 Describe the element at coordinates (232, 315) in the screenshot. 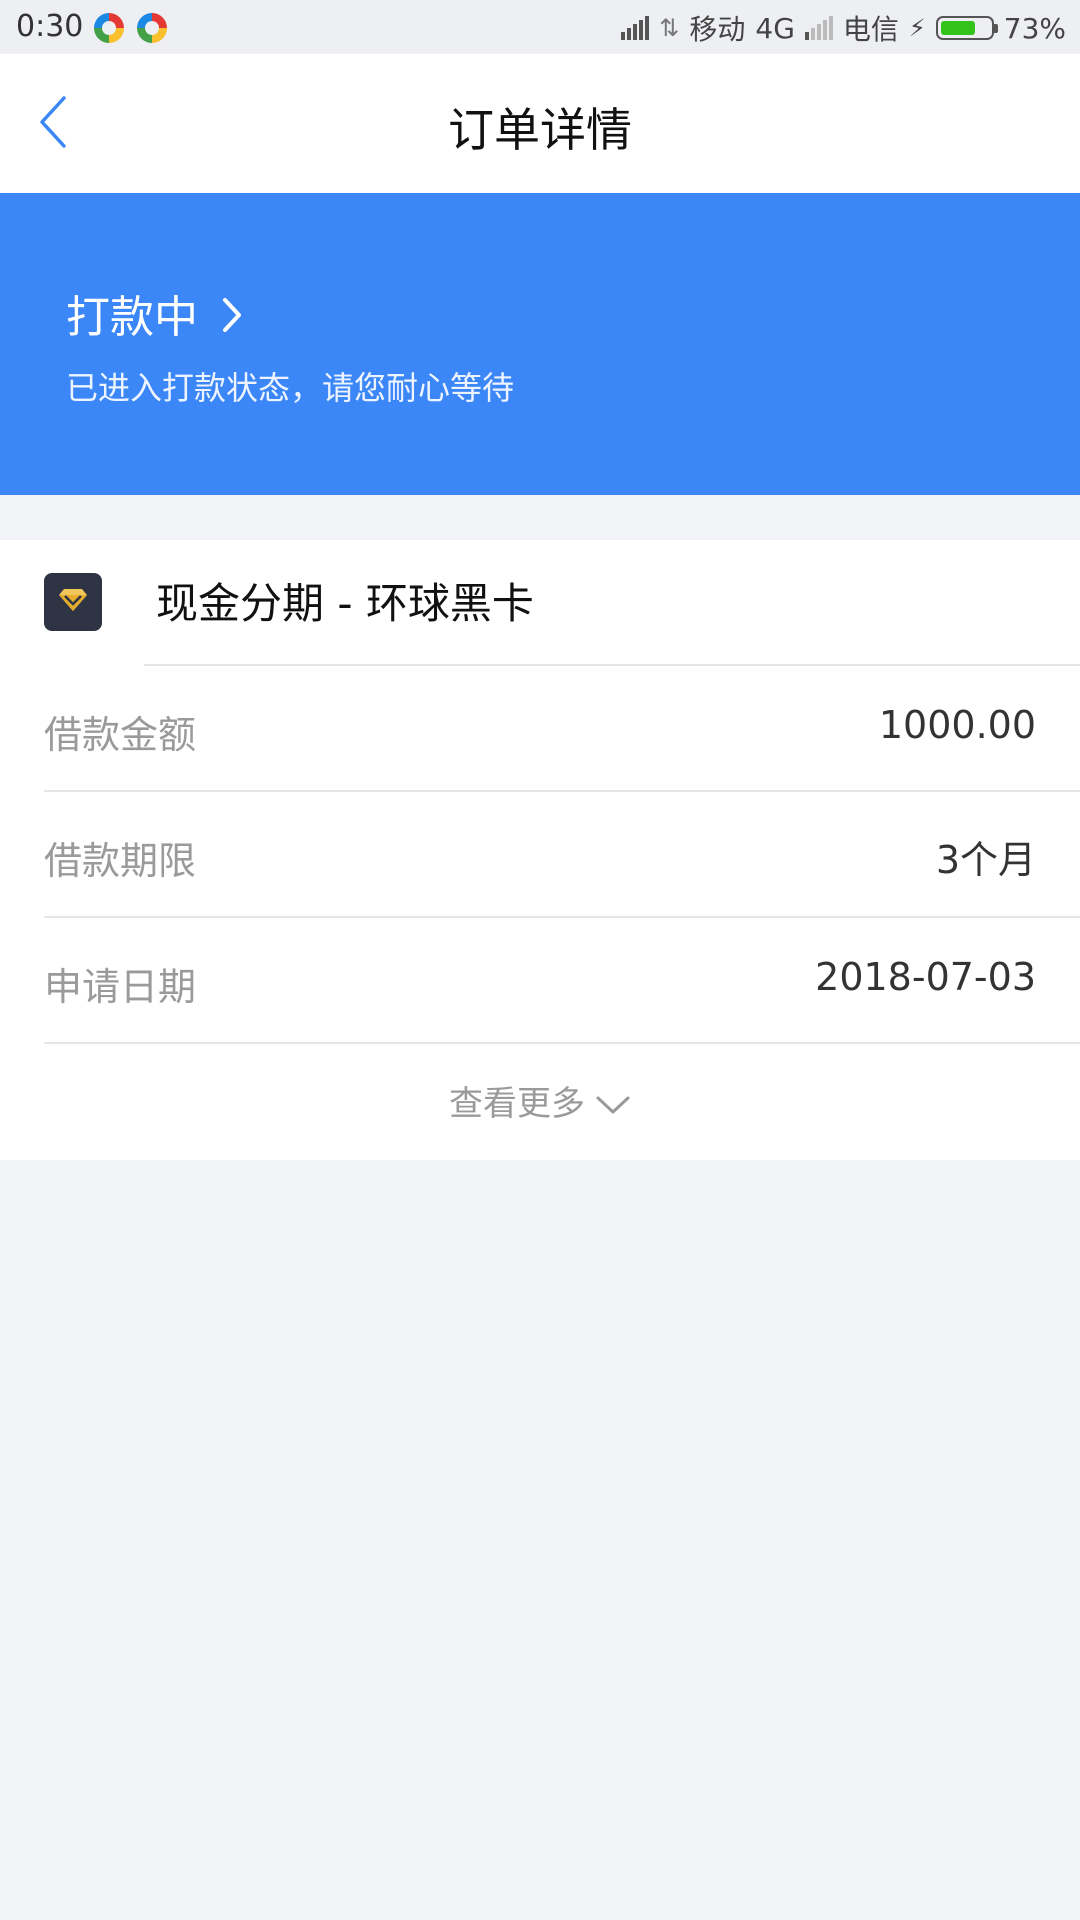

I see `chevron-right-icon` at that location.